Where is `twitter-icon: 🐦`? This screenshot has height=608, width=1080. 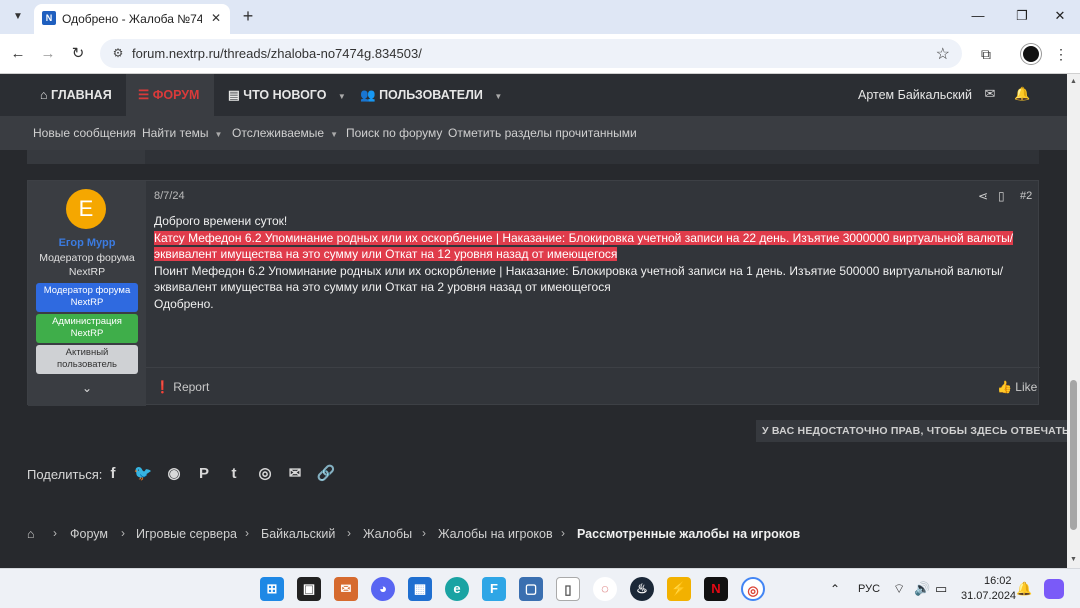
twitter-icon: 🐦 is located at coordinates (143, 474).